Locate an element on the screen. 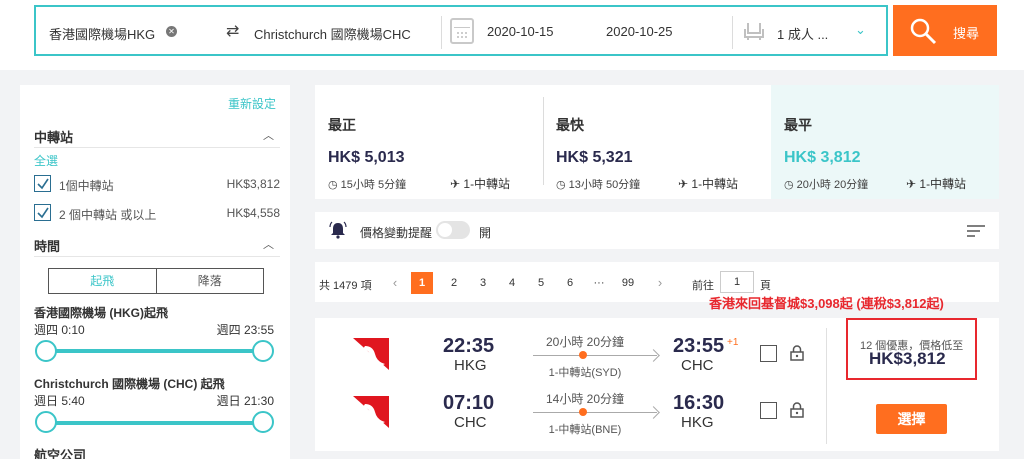  leg-stop: 1-中轉站(BNE) is located at coordinates (585, 430).